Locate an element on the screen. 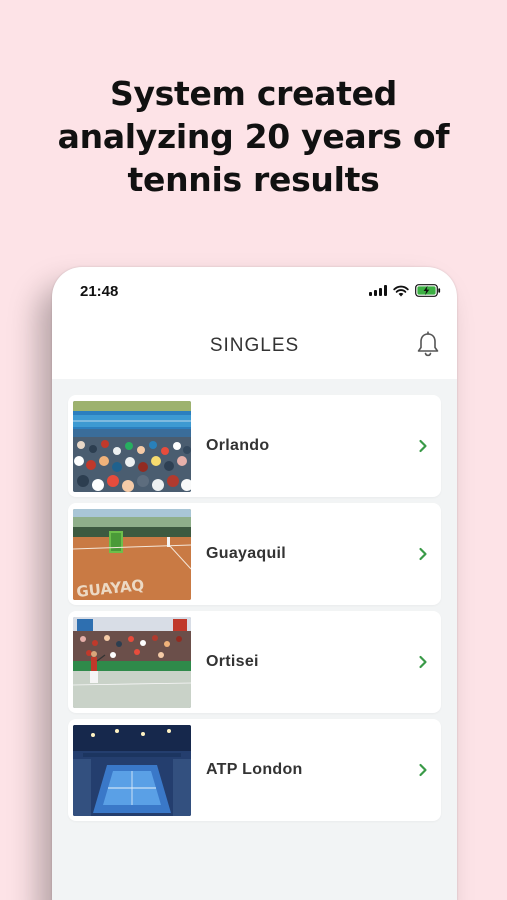 The height and width of the screenshot is (900, 507). signal-icon is located at coordinates (378, 290).